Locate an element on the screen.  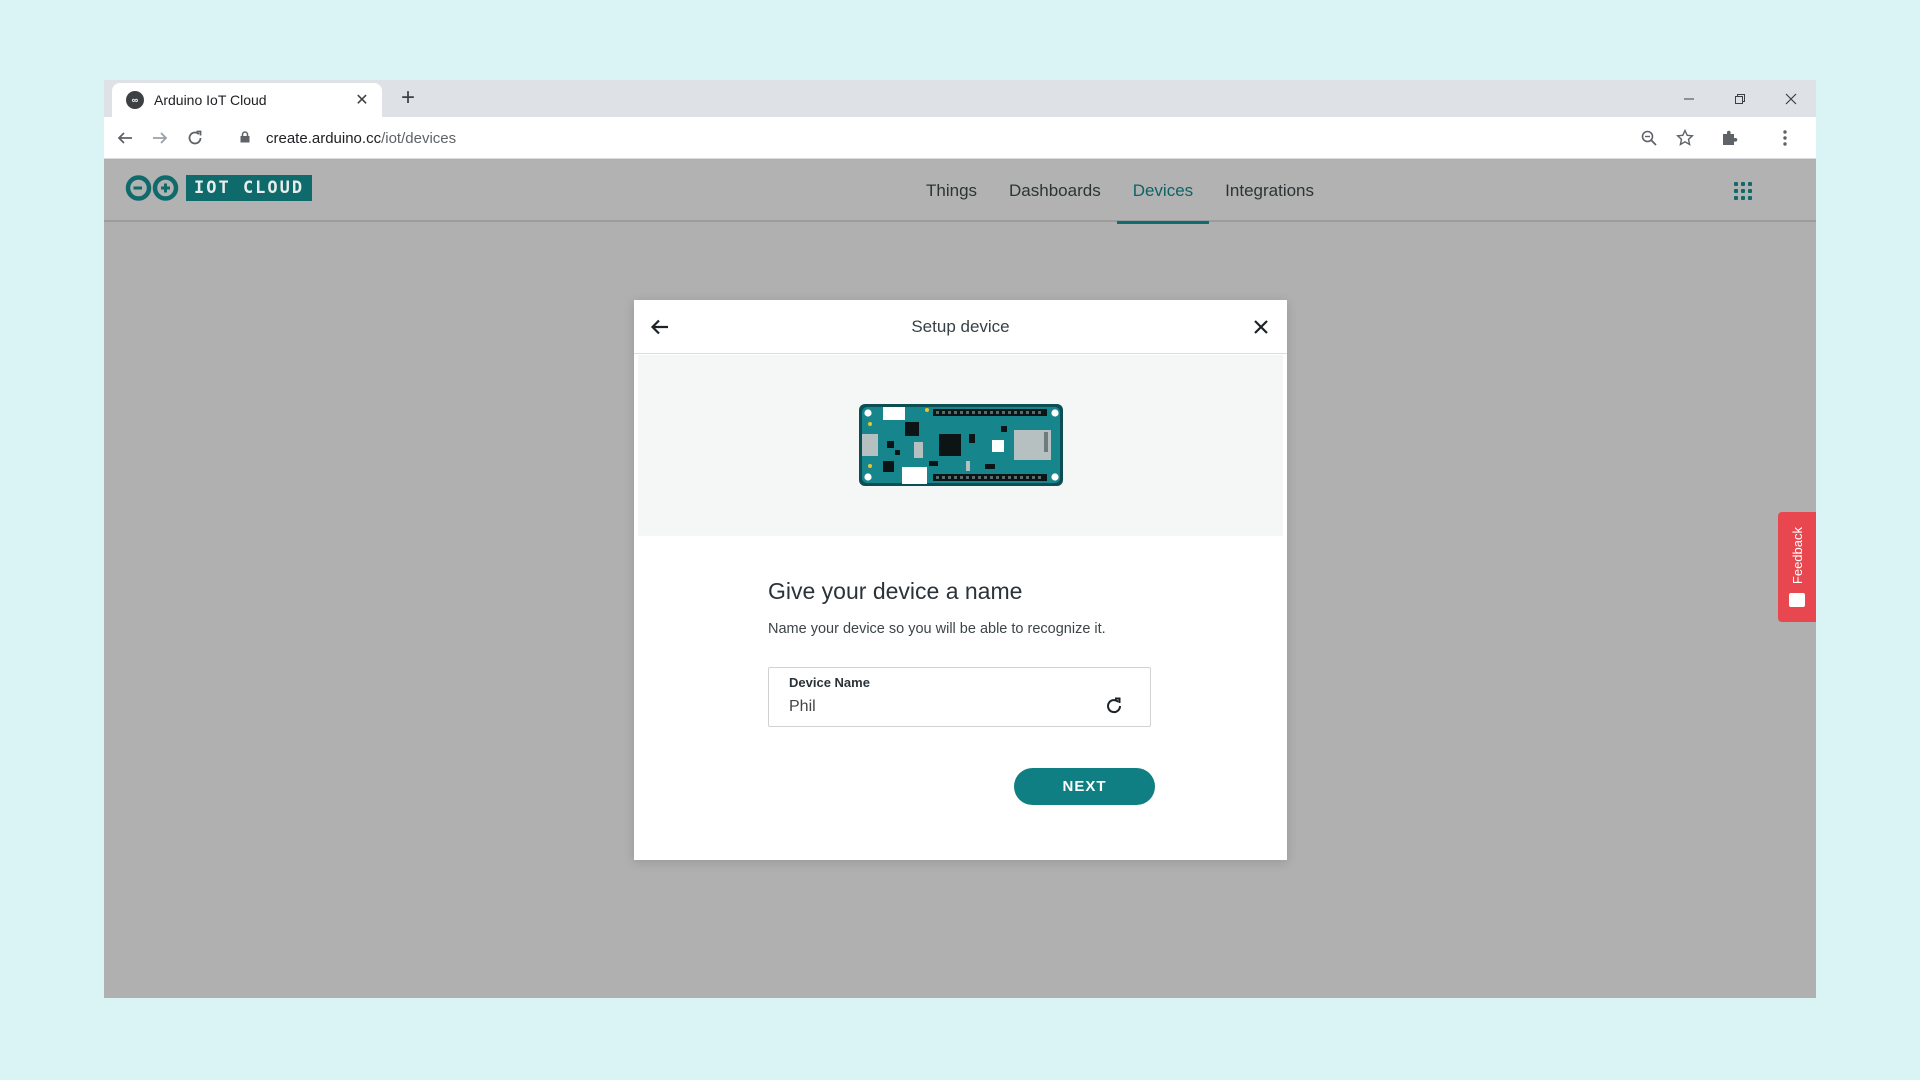
arduino-favicon-icon: ∞ is located at coordinates (135, 100).